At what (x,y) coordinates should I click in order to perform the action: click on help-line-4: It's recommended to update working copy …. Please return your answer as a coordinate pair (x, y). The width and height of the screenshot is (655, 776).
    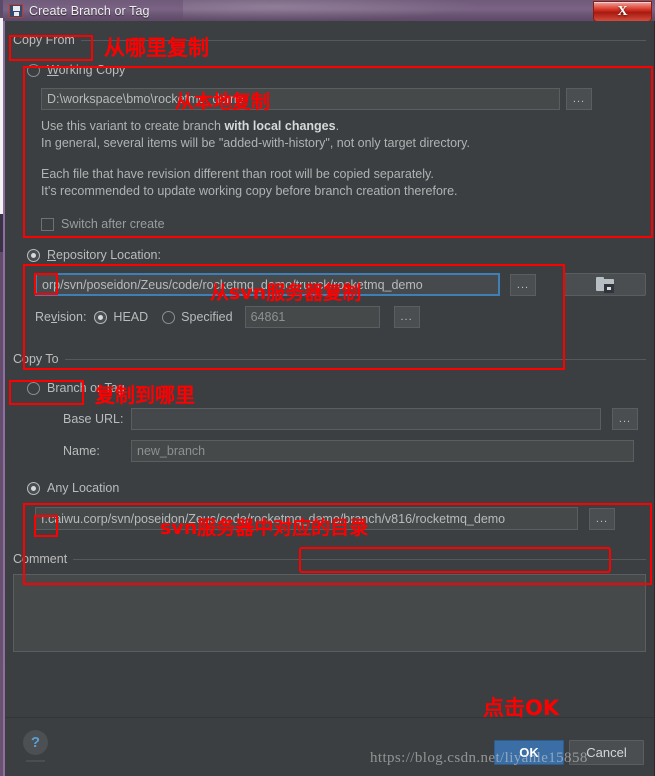
    Looking at the image, I should click on (249, 191).